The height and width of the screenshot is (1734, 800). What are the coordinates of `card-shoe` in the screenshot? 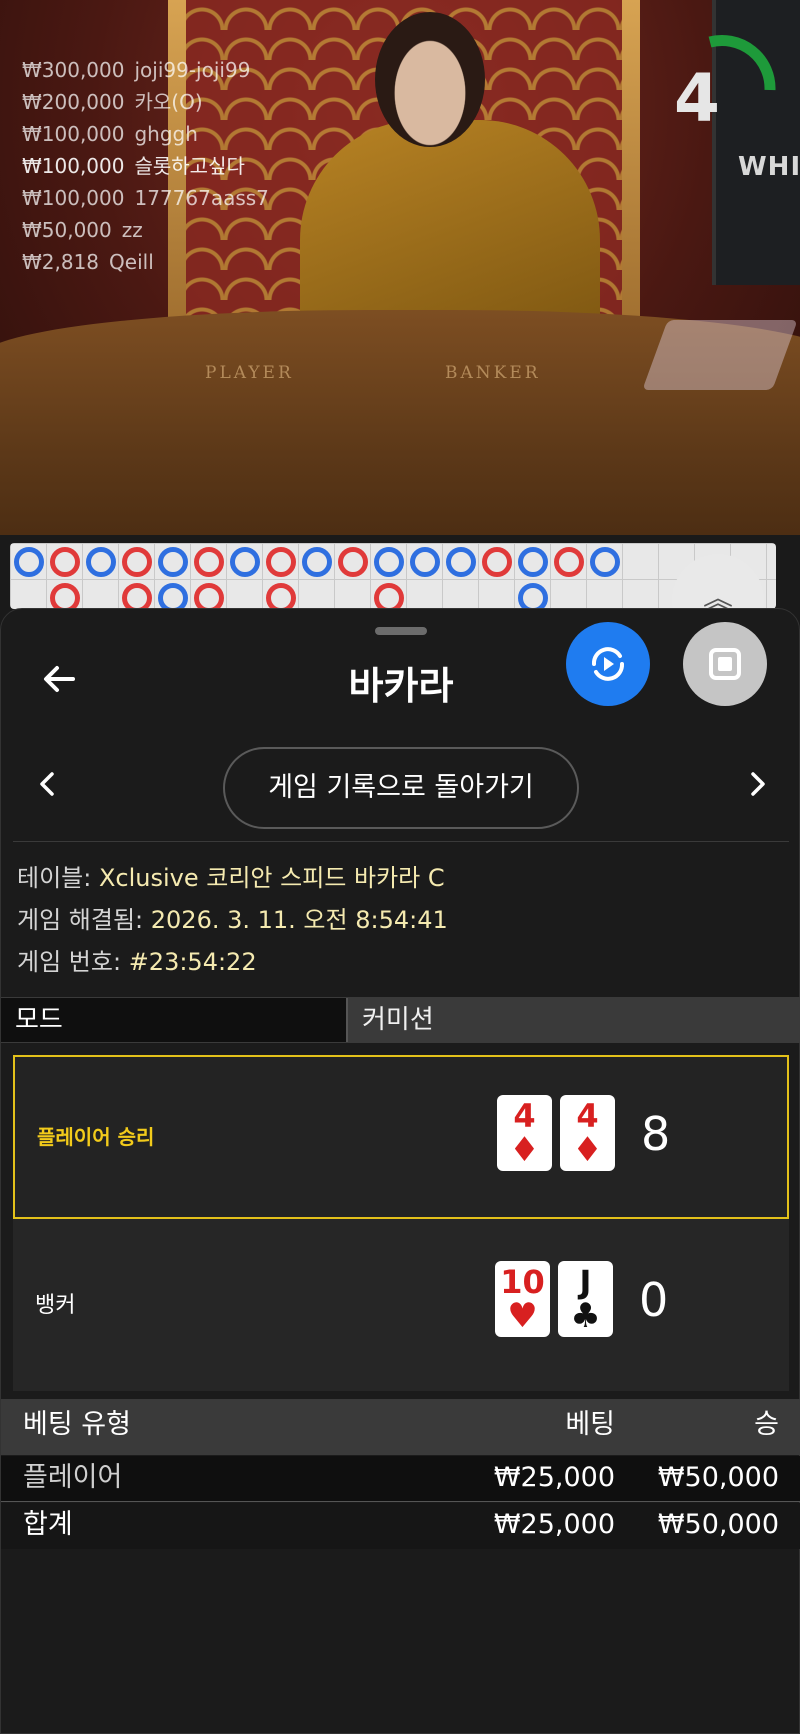 It's located at (720, 355).